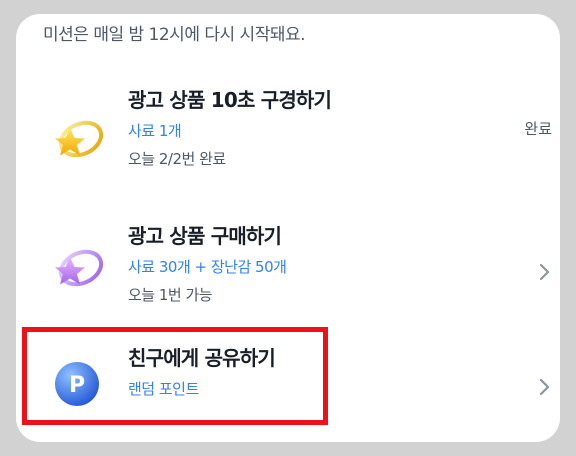  What do you see at coordinates (538, 129) in the screenshot?
I see `mission-status-badge: 완료` at bounding box center [538, 129].